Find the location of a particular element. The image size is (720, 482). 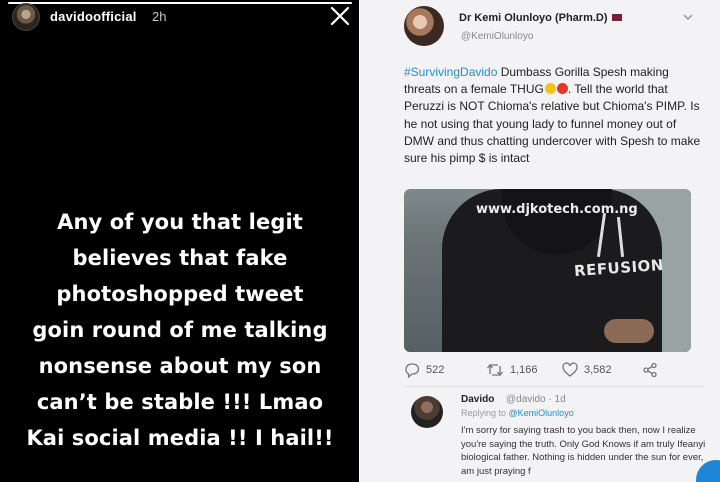

tweet-actions: 522 1,166 3,582 is located at coordinates (549, 371).